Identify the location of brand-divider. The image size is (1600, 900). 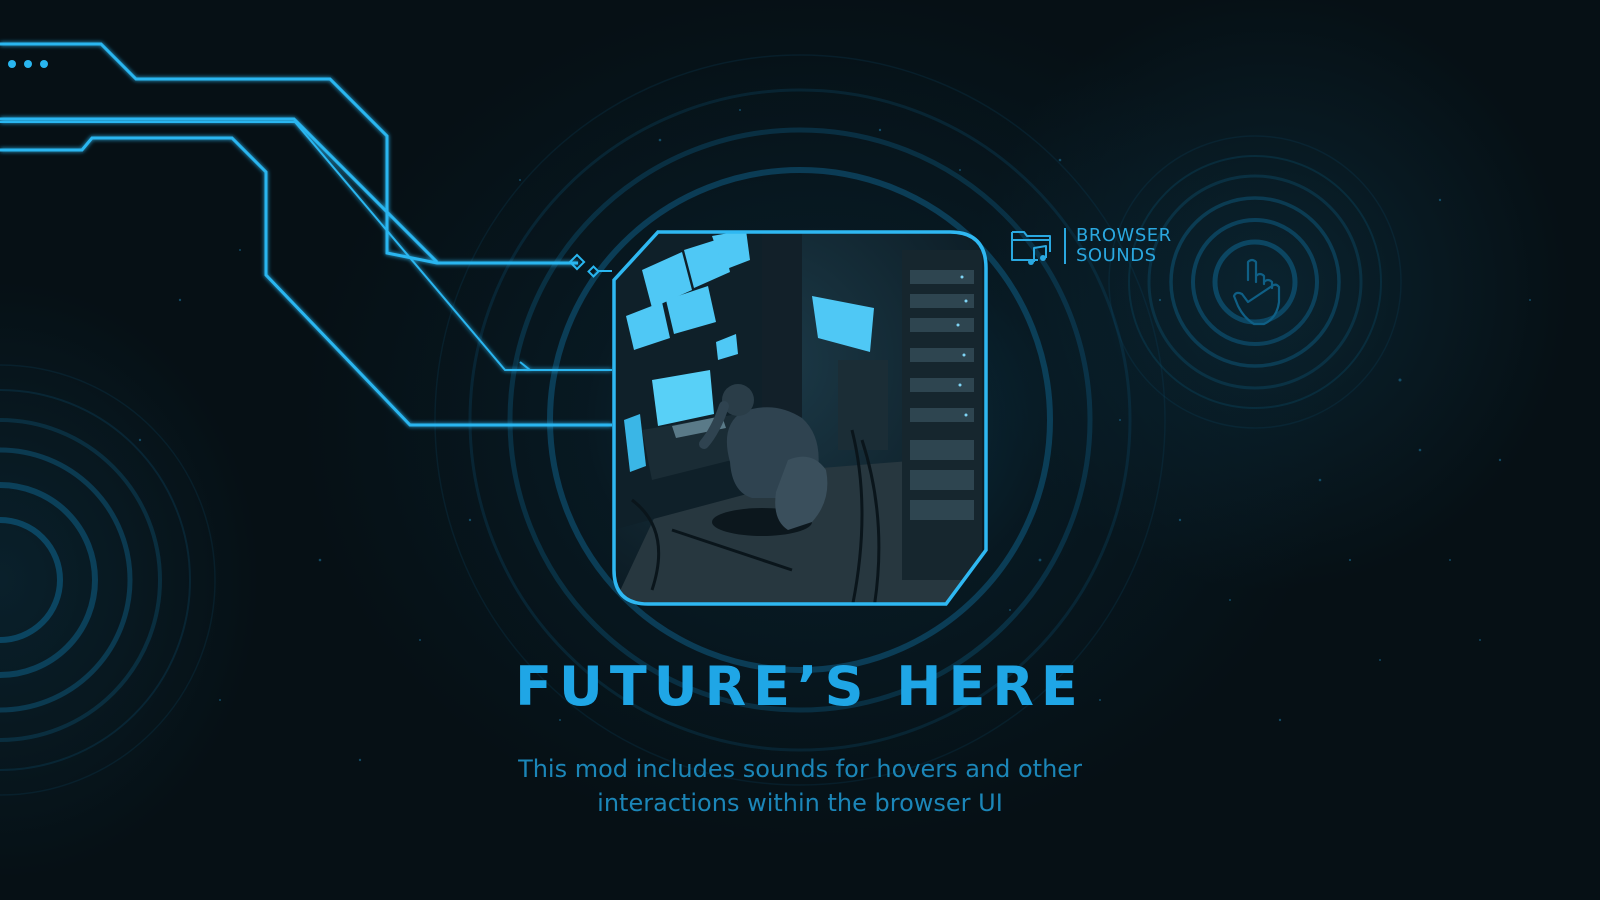
(1065, 246).